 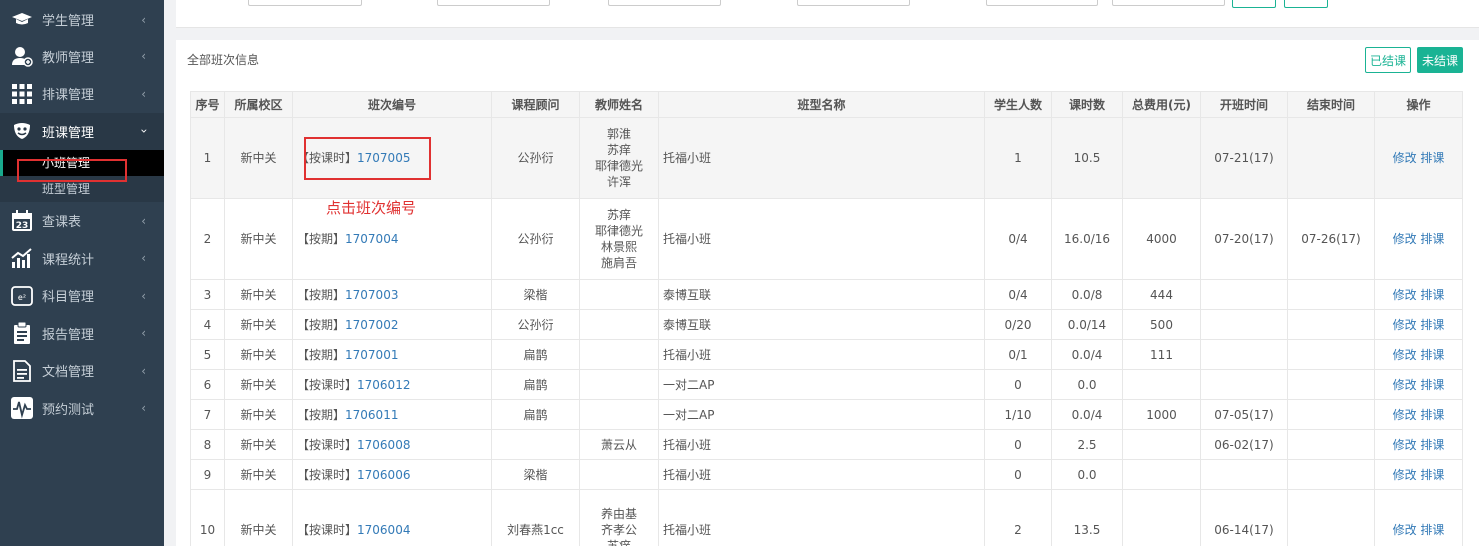 What do you see at coordinates (1161, 294) in the screenshot?
I see `cell-fee: 444` at bounding box center [1161, 294].